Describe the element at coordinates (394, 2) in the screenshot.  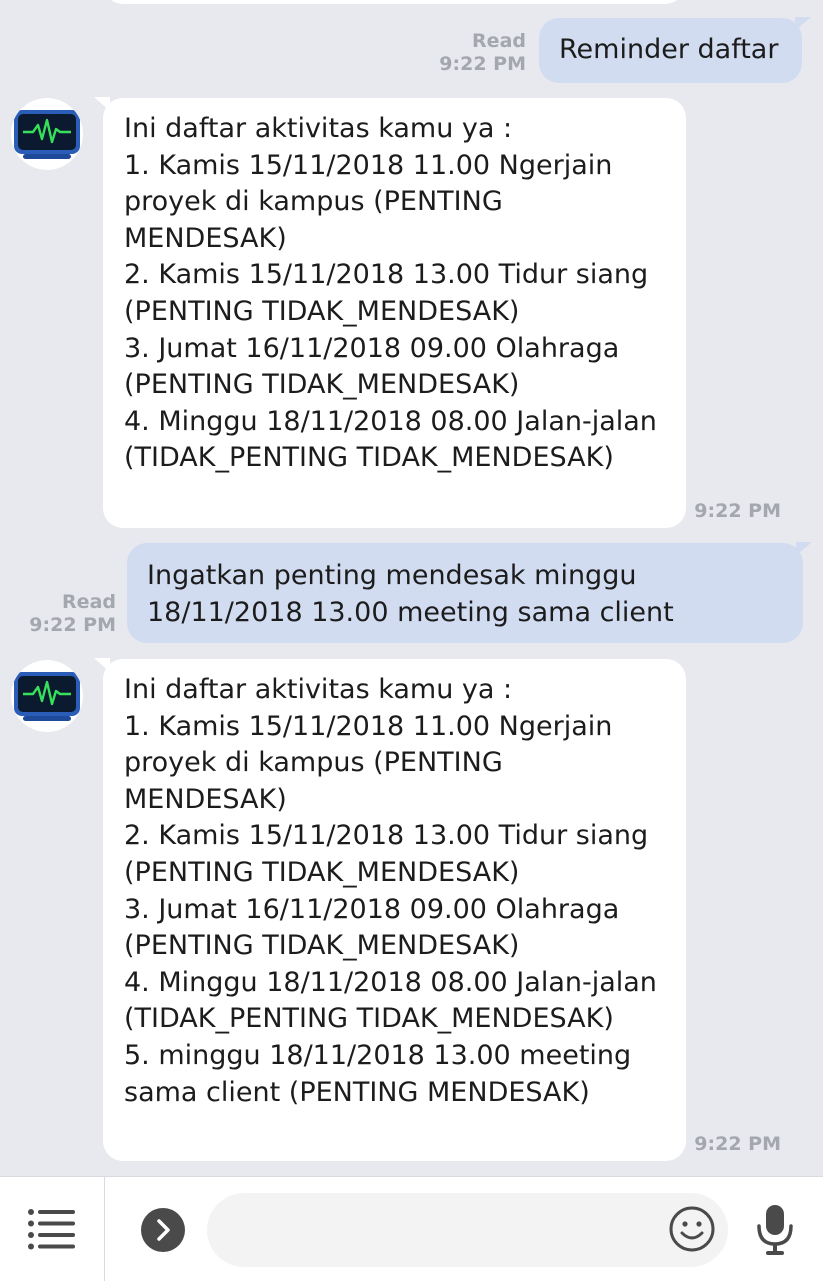
I see `previous-message-bubble` at that location.